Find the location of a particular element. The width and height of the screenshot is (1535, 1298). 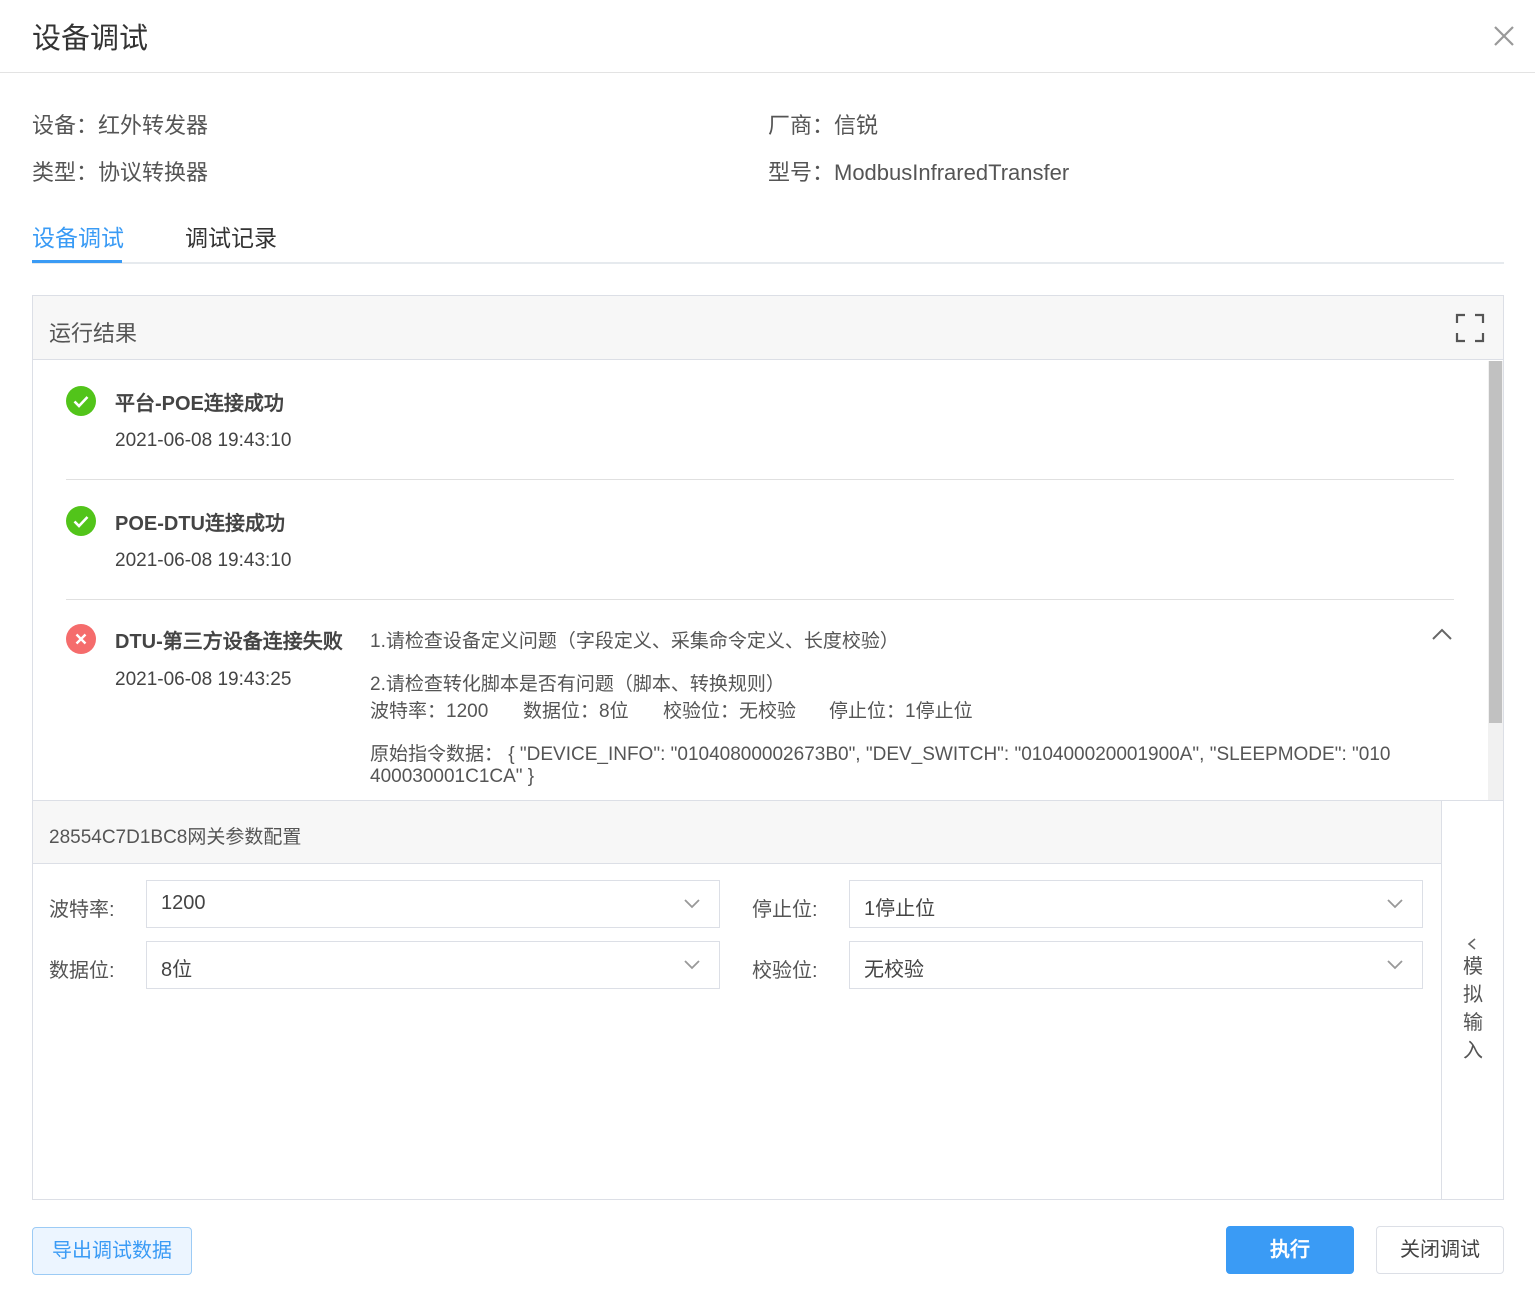

data-value: 8位 is located at coordinates (177, 970).